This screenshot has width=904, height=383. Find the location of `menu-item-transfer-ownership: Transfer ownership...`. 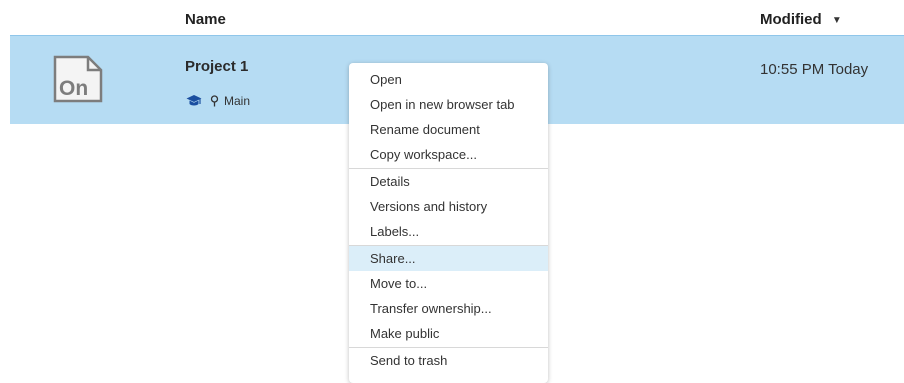

menu-item-transfer-ownership: Transfer ownership... is located at coordinates (448, 308).